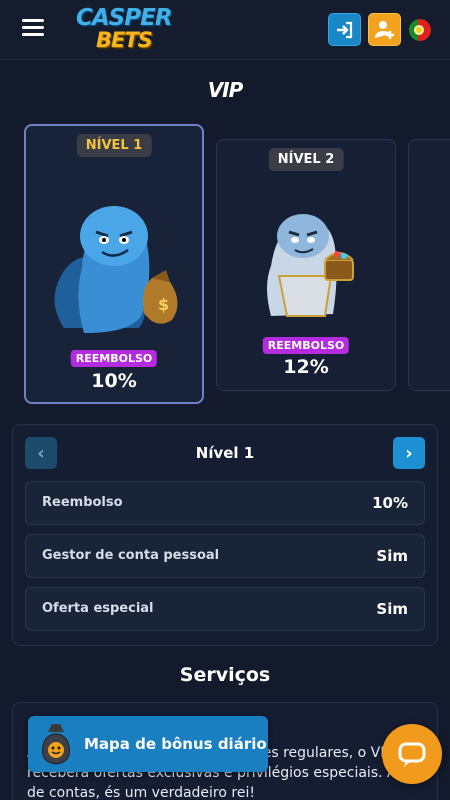 The height and width of the screenshot is (800, 450). I want to click on benefit-row-cashback: Reembolso 10%, so click(225, 503).